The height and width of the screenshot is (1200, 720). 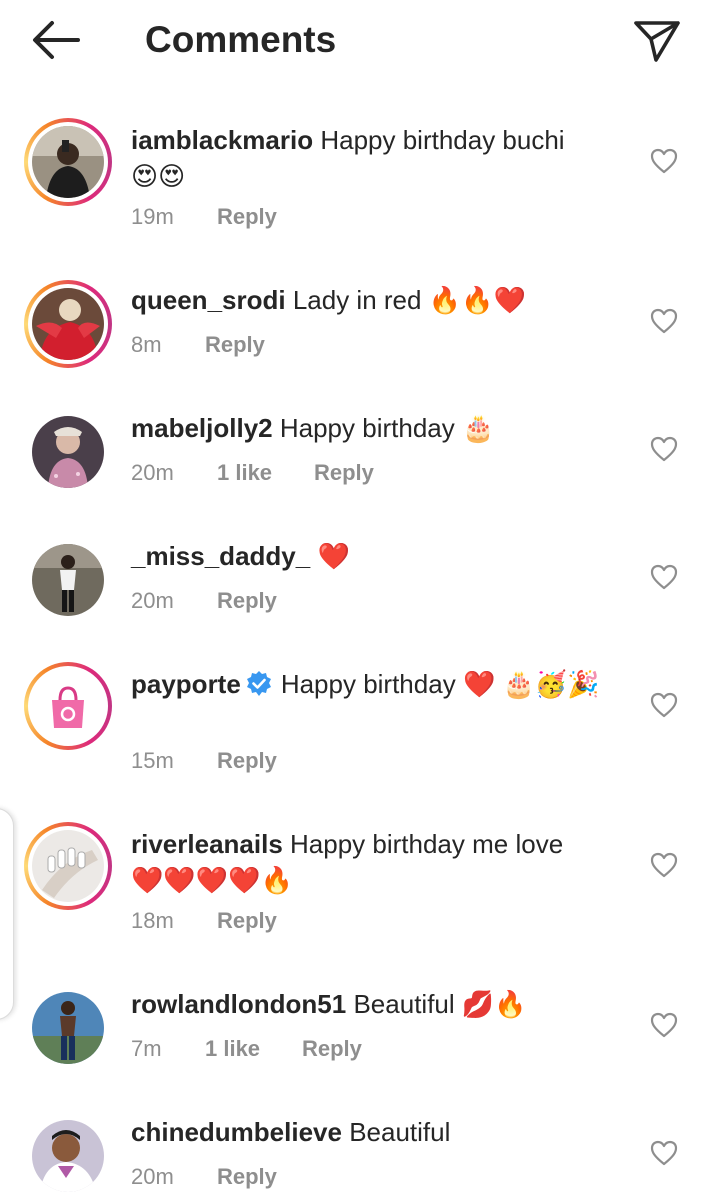 I want to click on comment-emojis: 🎂, so click(x=478, y=428).